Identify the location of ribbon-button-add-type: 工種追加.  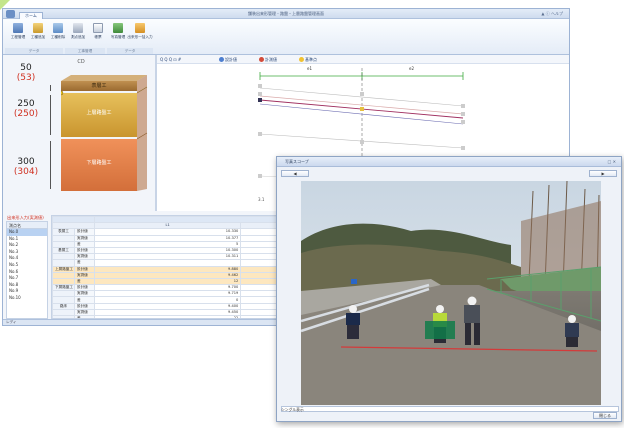
(38, 31).